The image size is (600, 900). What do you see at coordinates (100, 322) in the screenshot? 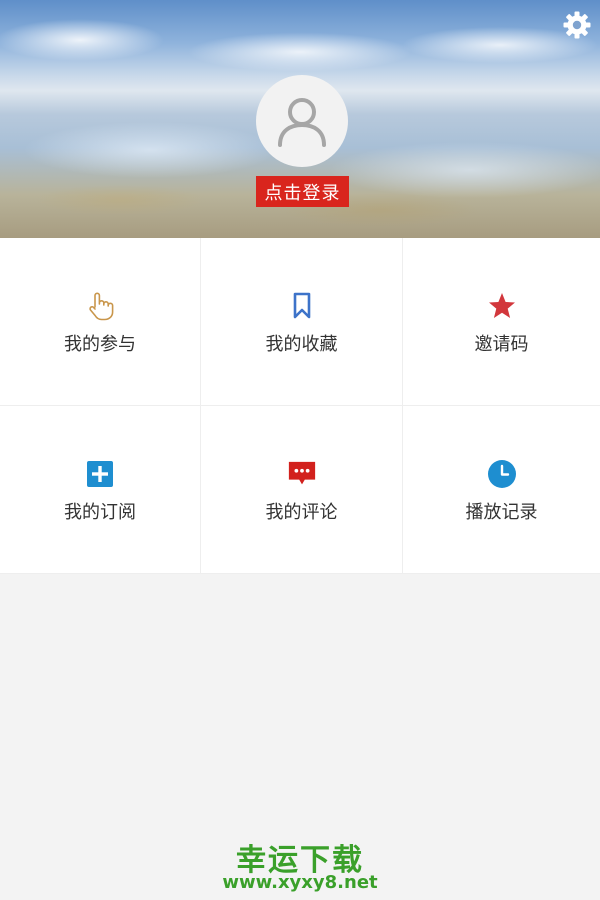
I see `menu-item-participation: 我的参与` at bounding box center [100, 322].